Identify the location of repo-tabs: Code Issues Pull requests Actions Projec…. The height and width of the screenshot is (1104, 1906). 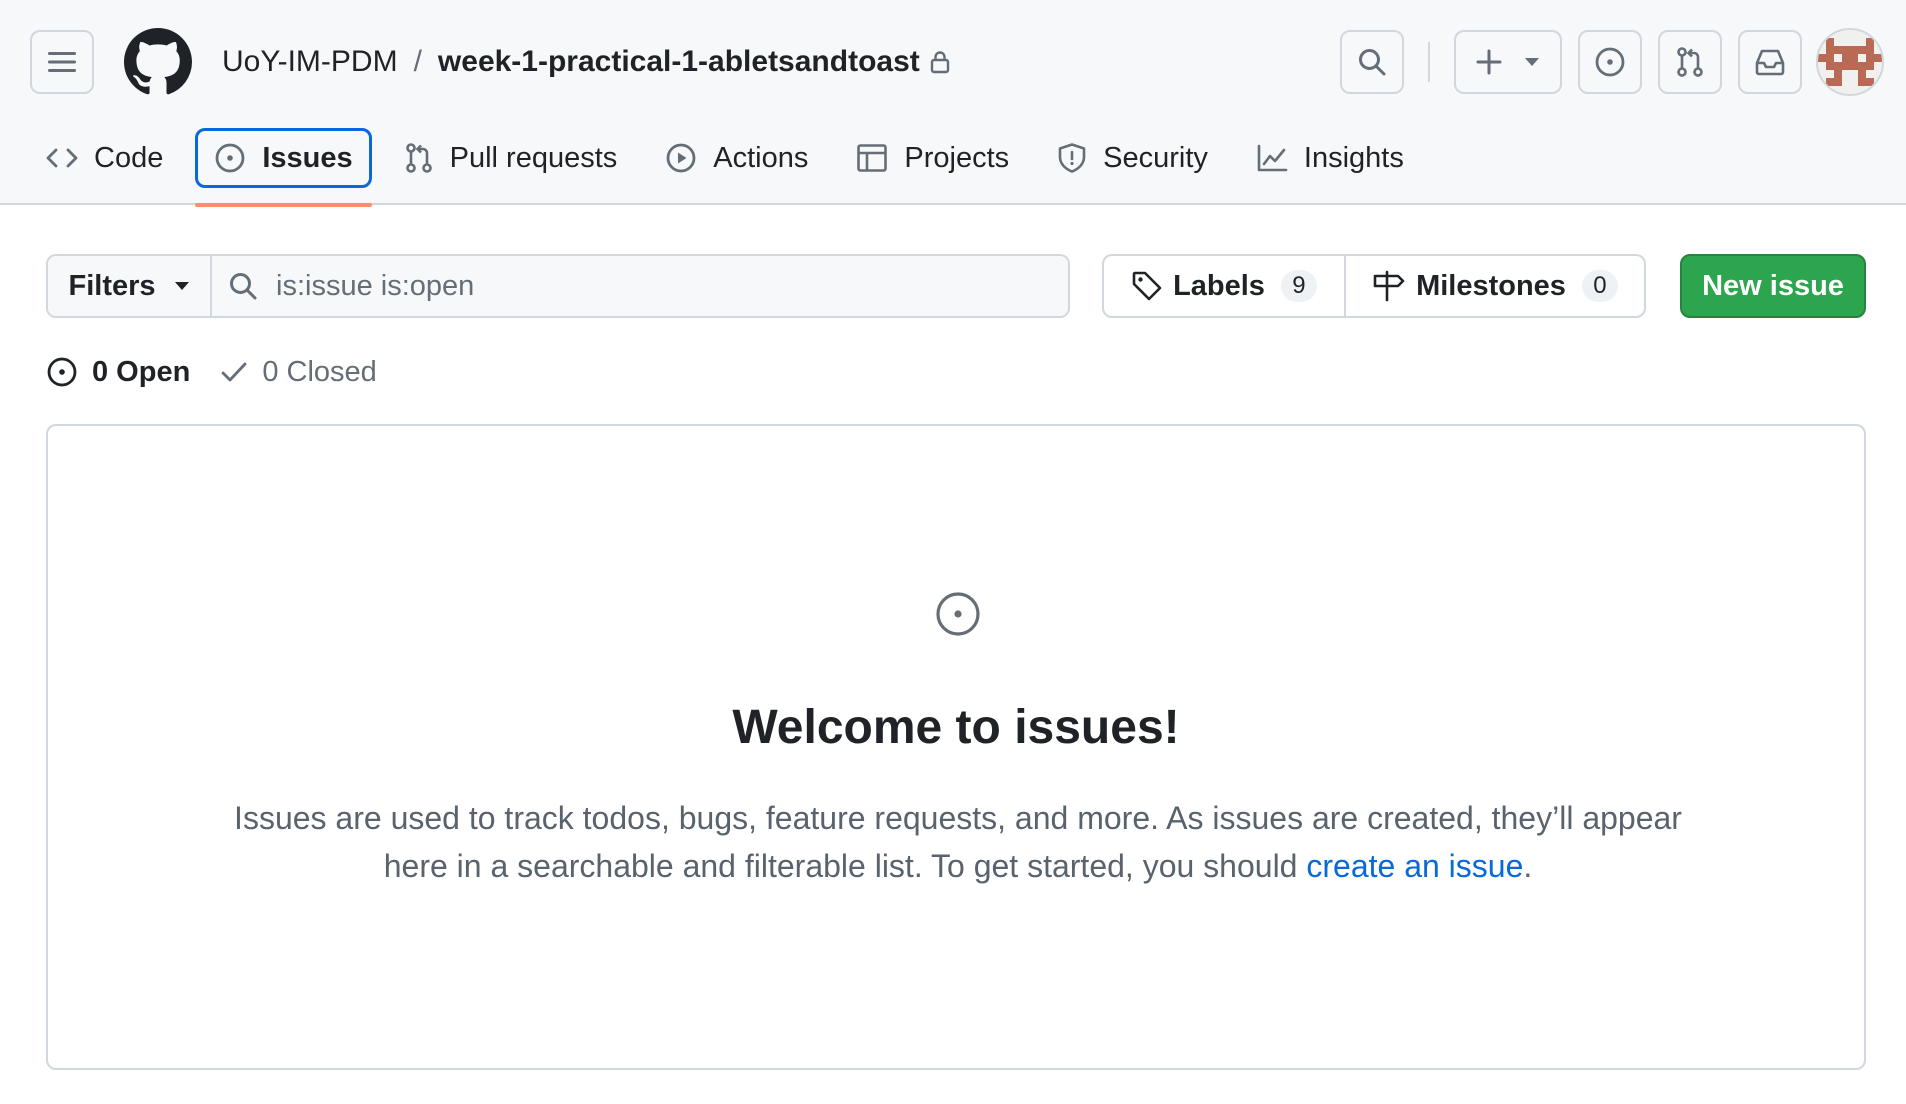
(733, 167).